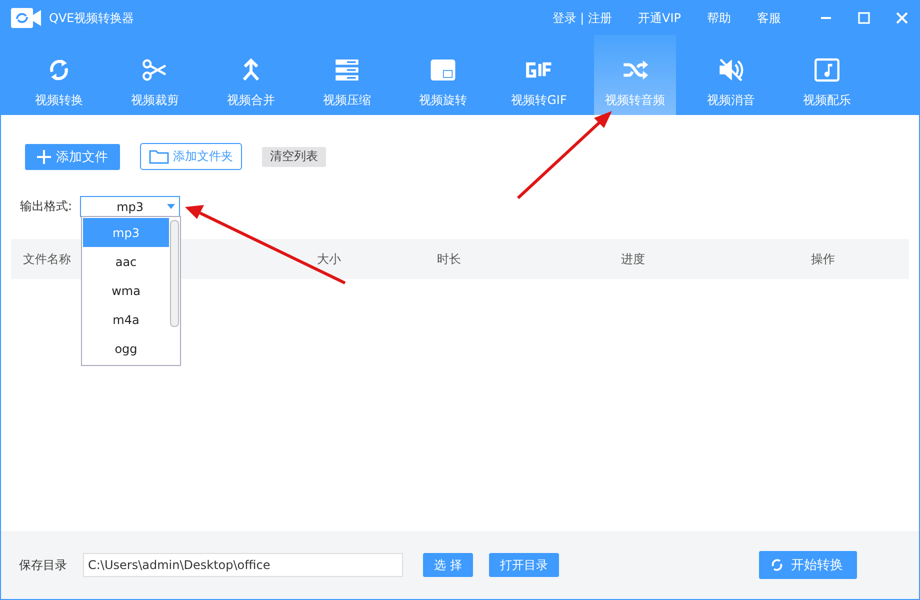 Image resolution: width=920 pixels, height=600 pixels. I want to click on muted-speaker-icon, so click(731, 70).